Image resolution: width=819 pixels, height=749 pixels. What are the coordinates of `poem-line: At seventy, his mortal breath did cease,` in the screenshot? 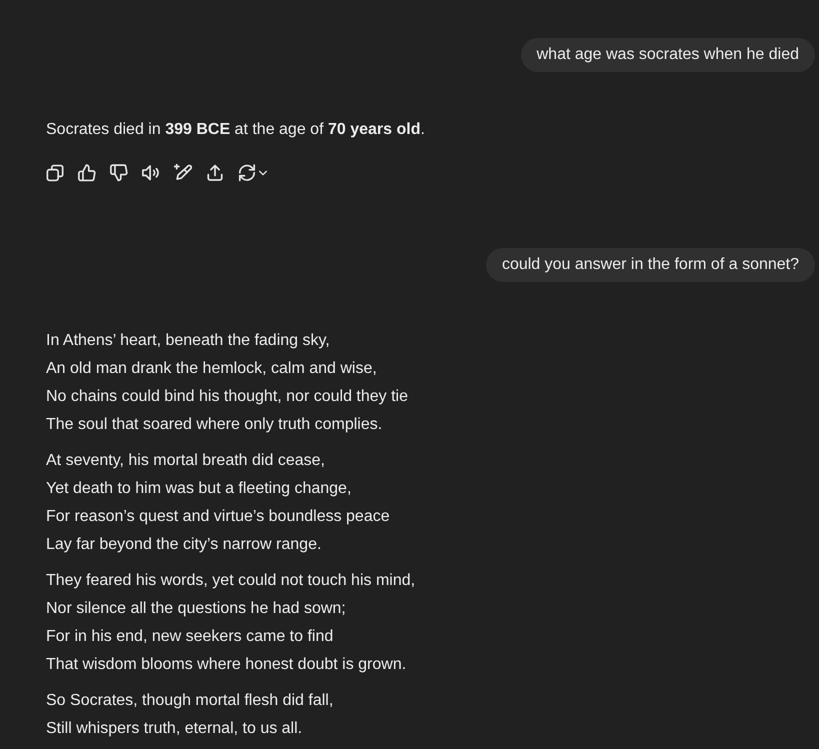 It's located at (185, 461).